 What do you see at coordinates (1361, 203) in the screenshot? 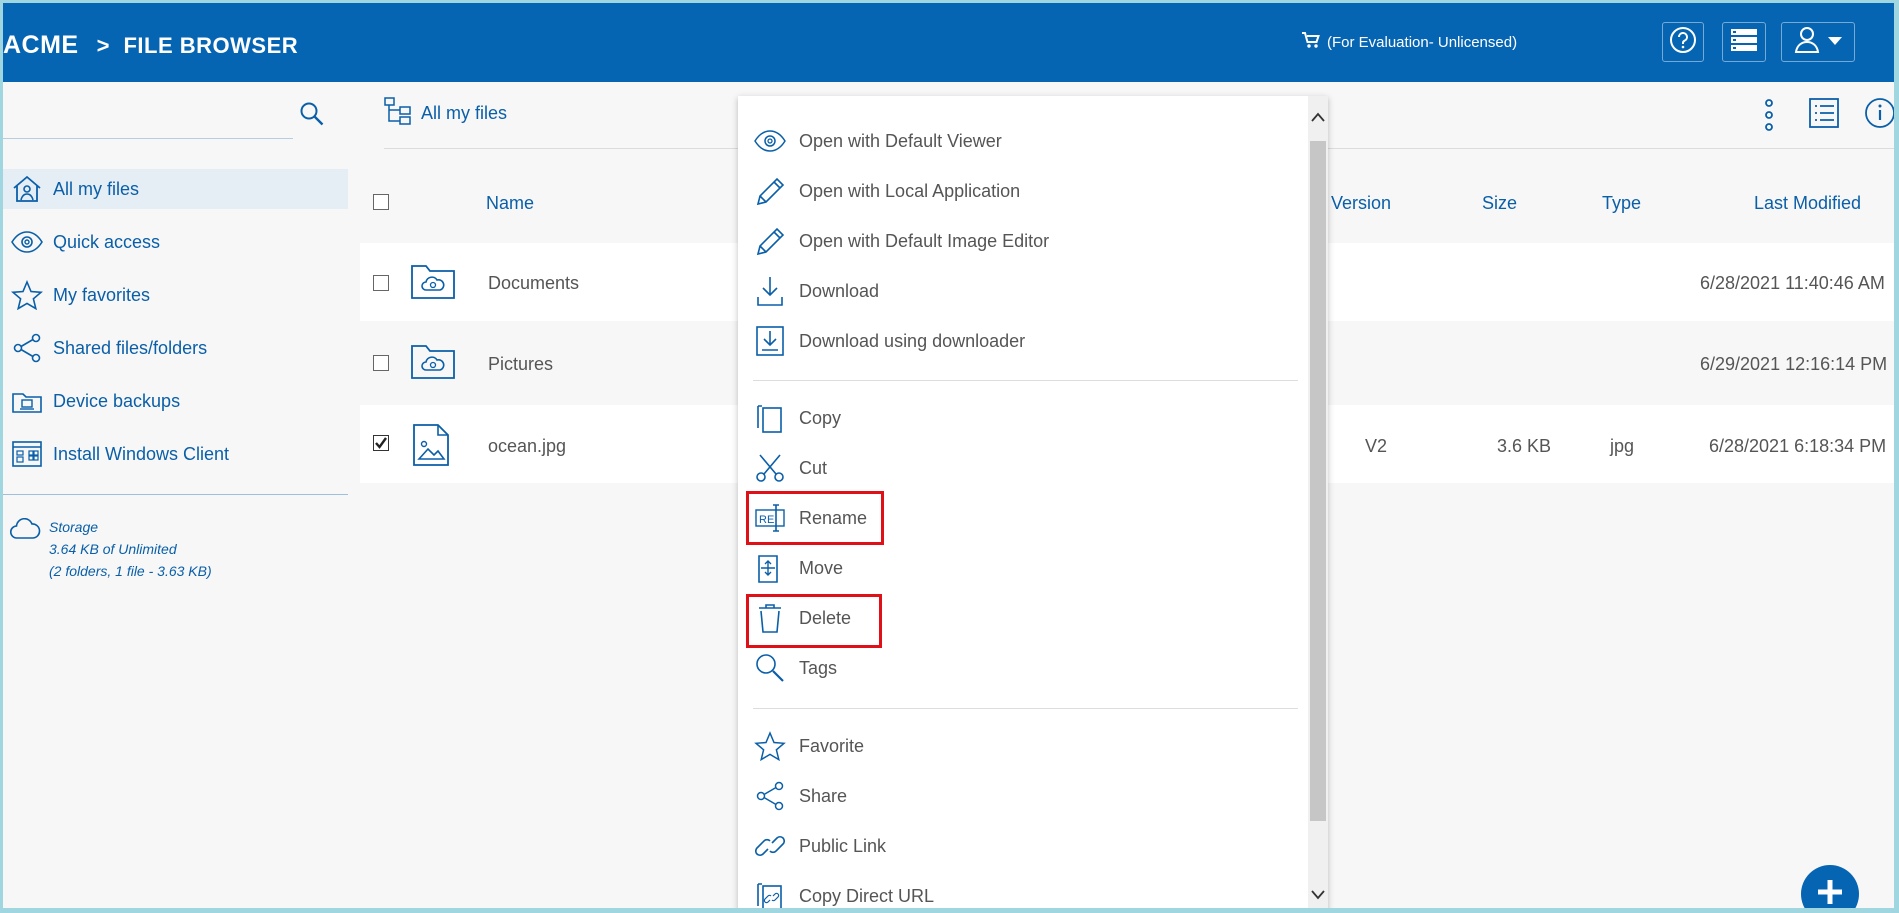
I see `column-header-version: Version` at bounding box center [1361, 203].